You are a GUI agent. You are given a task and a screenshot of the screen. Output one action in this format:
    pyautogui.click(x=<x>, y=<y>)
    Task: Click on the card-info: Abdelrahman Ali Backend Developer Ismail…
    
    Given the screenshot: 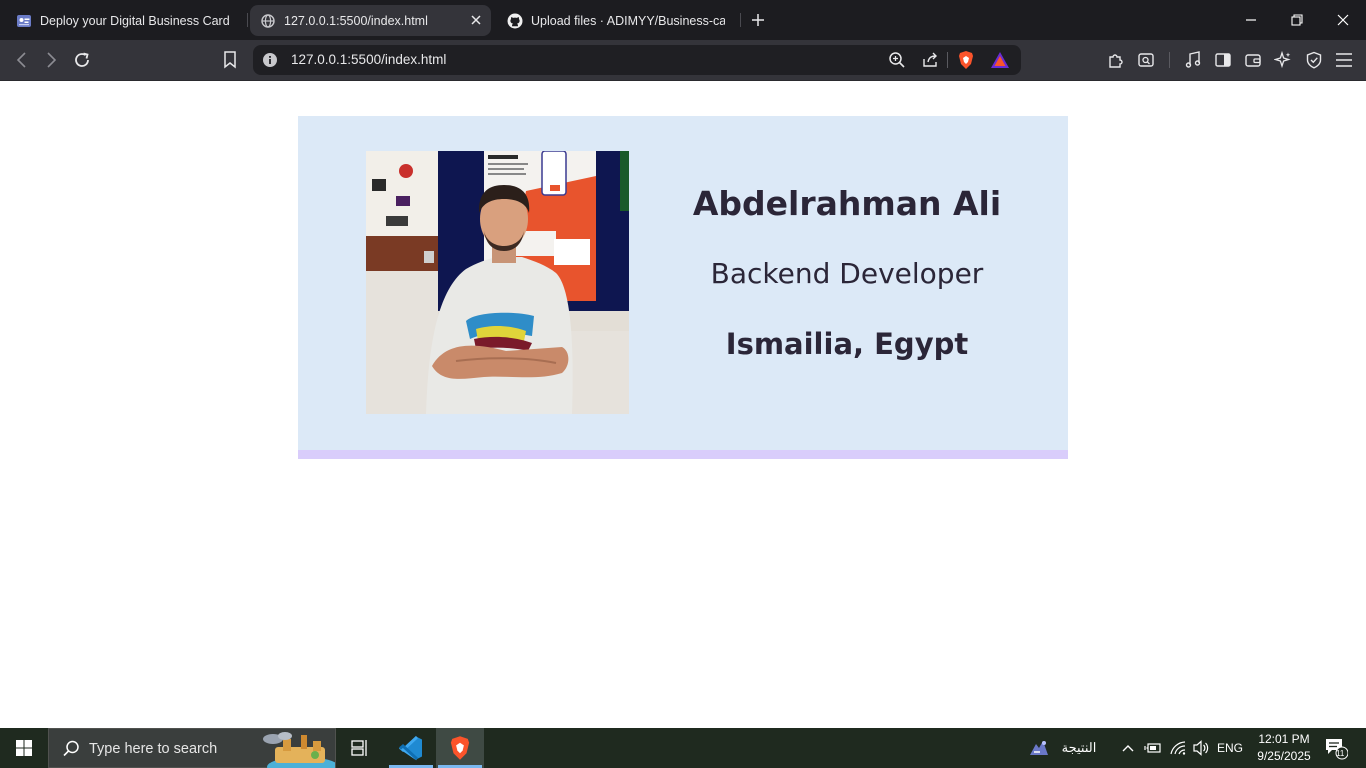 What is the action you would take?
    pyautogui.click(x=847, y=283)
    